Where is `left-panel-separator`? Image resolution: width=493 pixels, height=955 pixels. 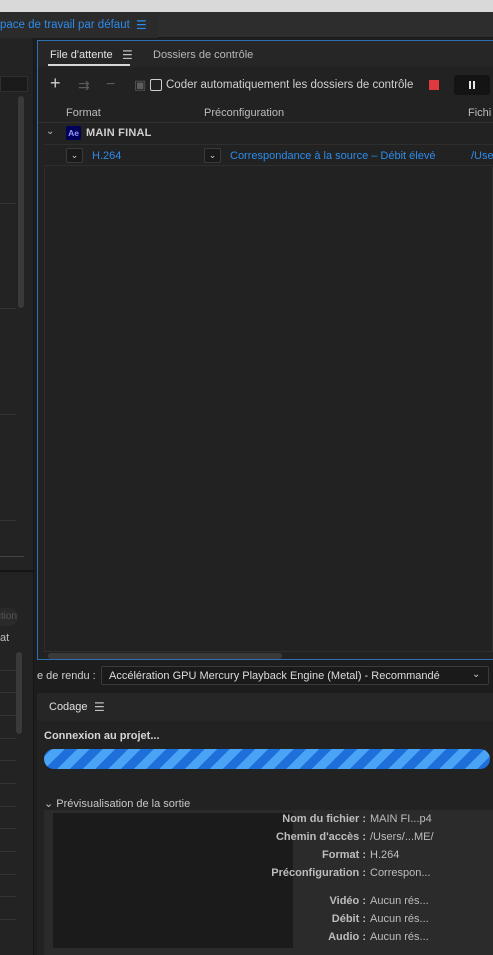
left-panel-separator is located at coordinates (17, 571).